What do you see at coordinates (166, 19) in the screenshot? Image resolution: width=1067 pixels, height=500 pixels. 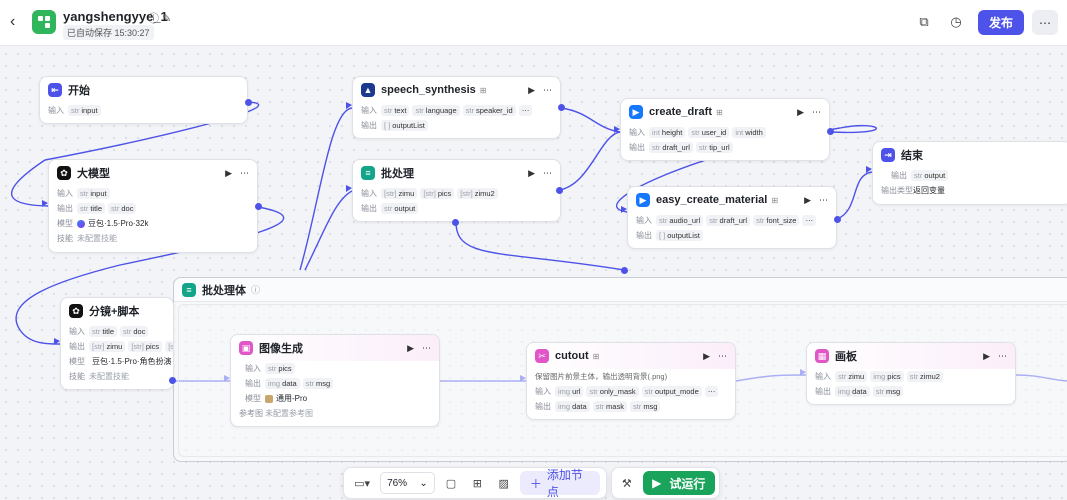 I see `edit-icon: ✎` at bounding box center [166, 19].